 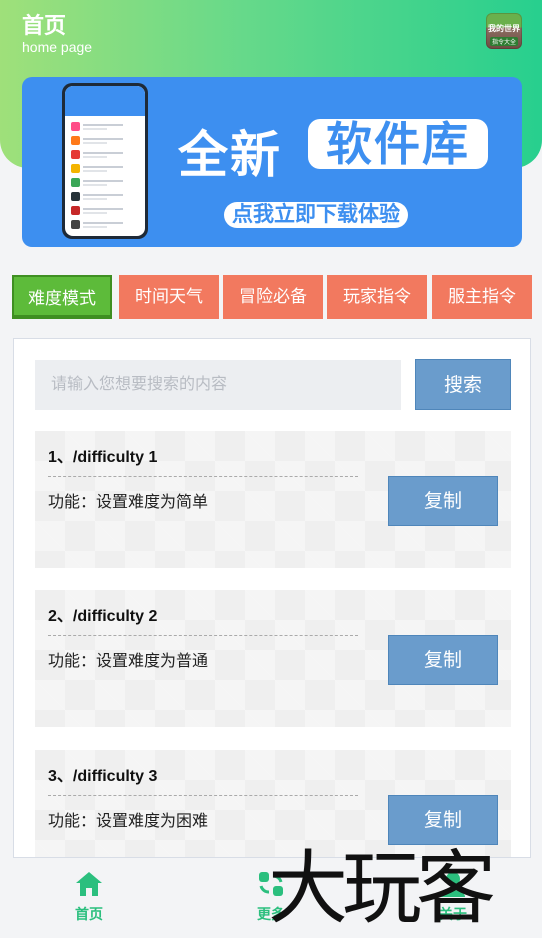 I want to click on phone-mockup-image, so click(x=105, y=161).